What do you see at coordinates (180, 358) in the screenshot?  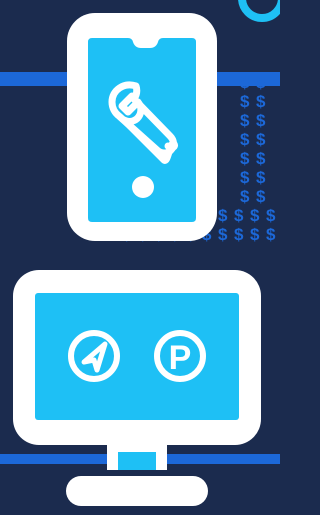 I see `parking-glyph: P` at bounding box center [180, 358].